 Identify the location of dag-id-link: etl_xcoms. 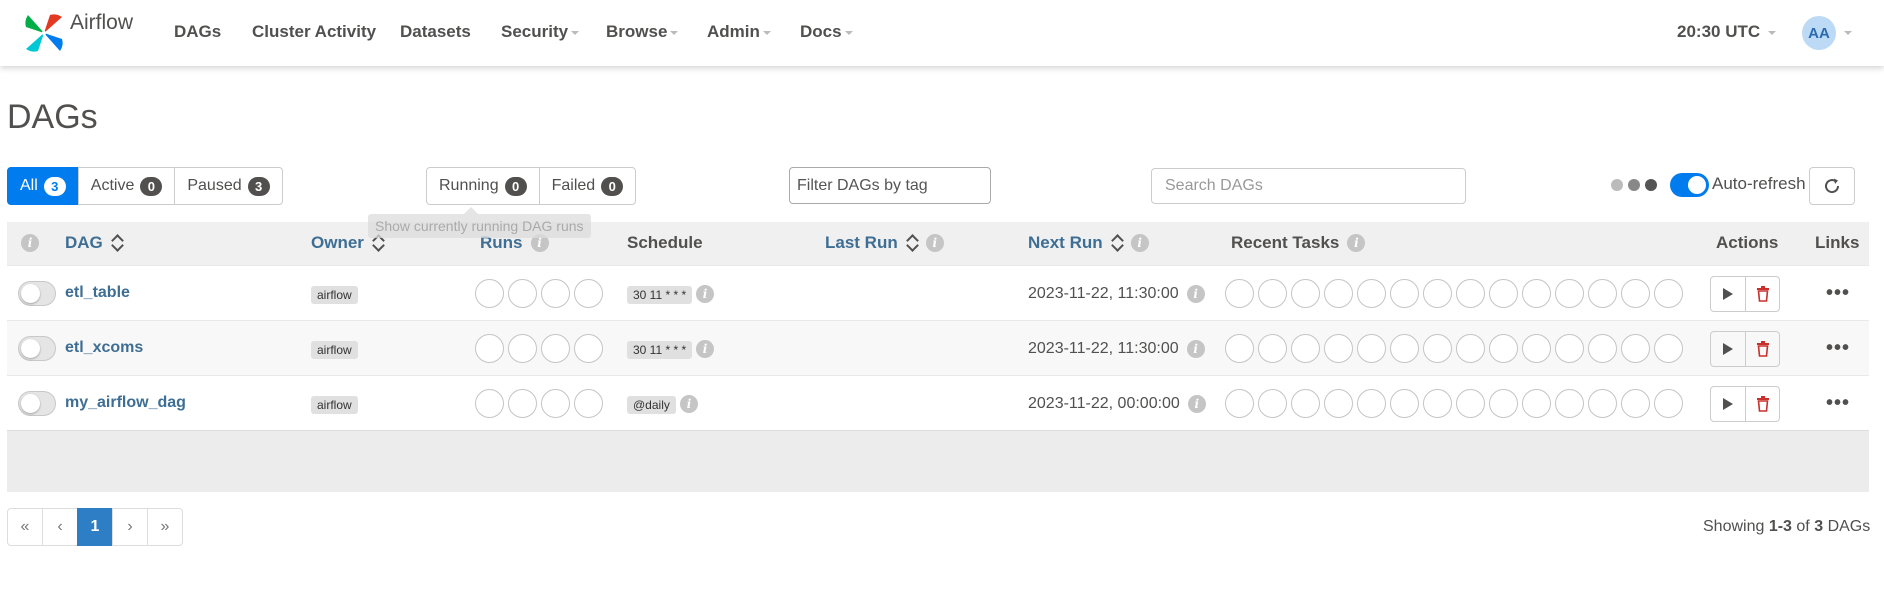
(104, 348).